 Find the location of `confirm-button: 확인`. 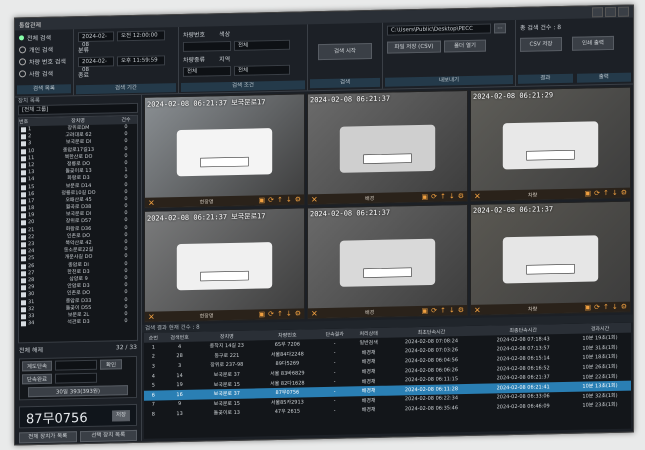

confirm-button: 확인 is located at coordinates (111, 364).